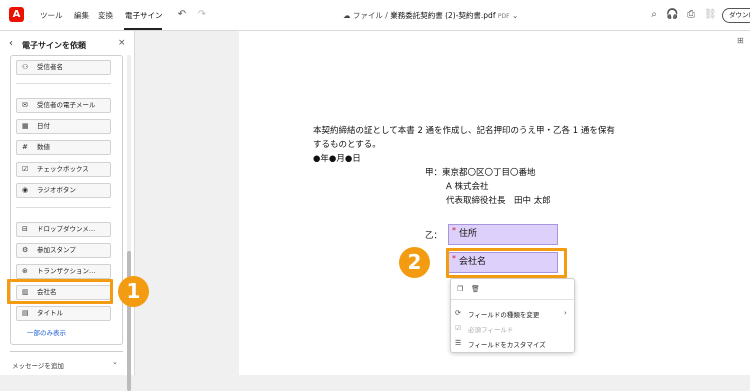 This screenshot has height=391, width=750. I want to click on field-date: ▦ 日付, so click(63, 126).